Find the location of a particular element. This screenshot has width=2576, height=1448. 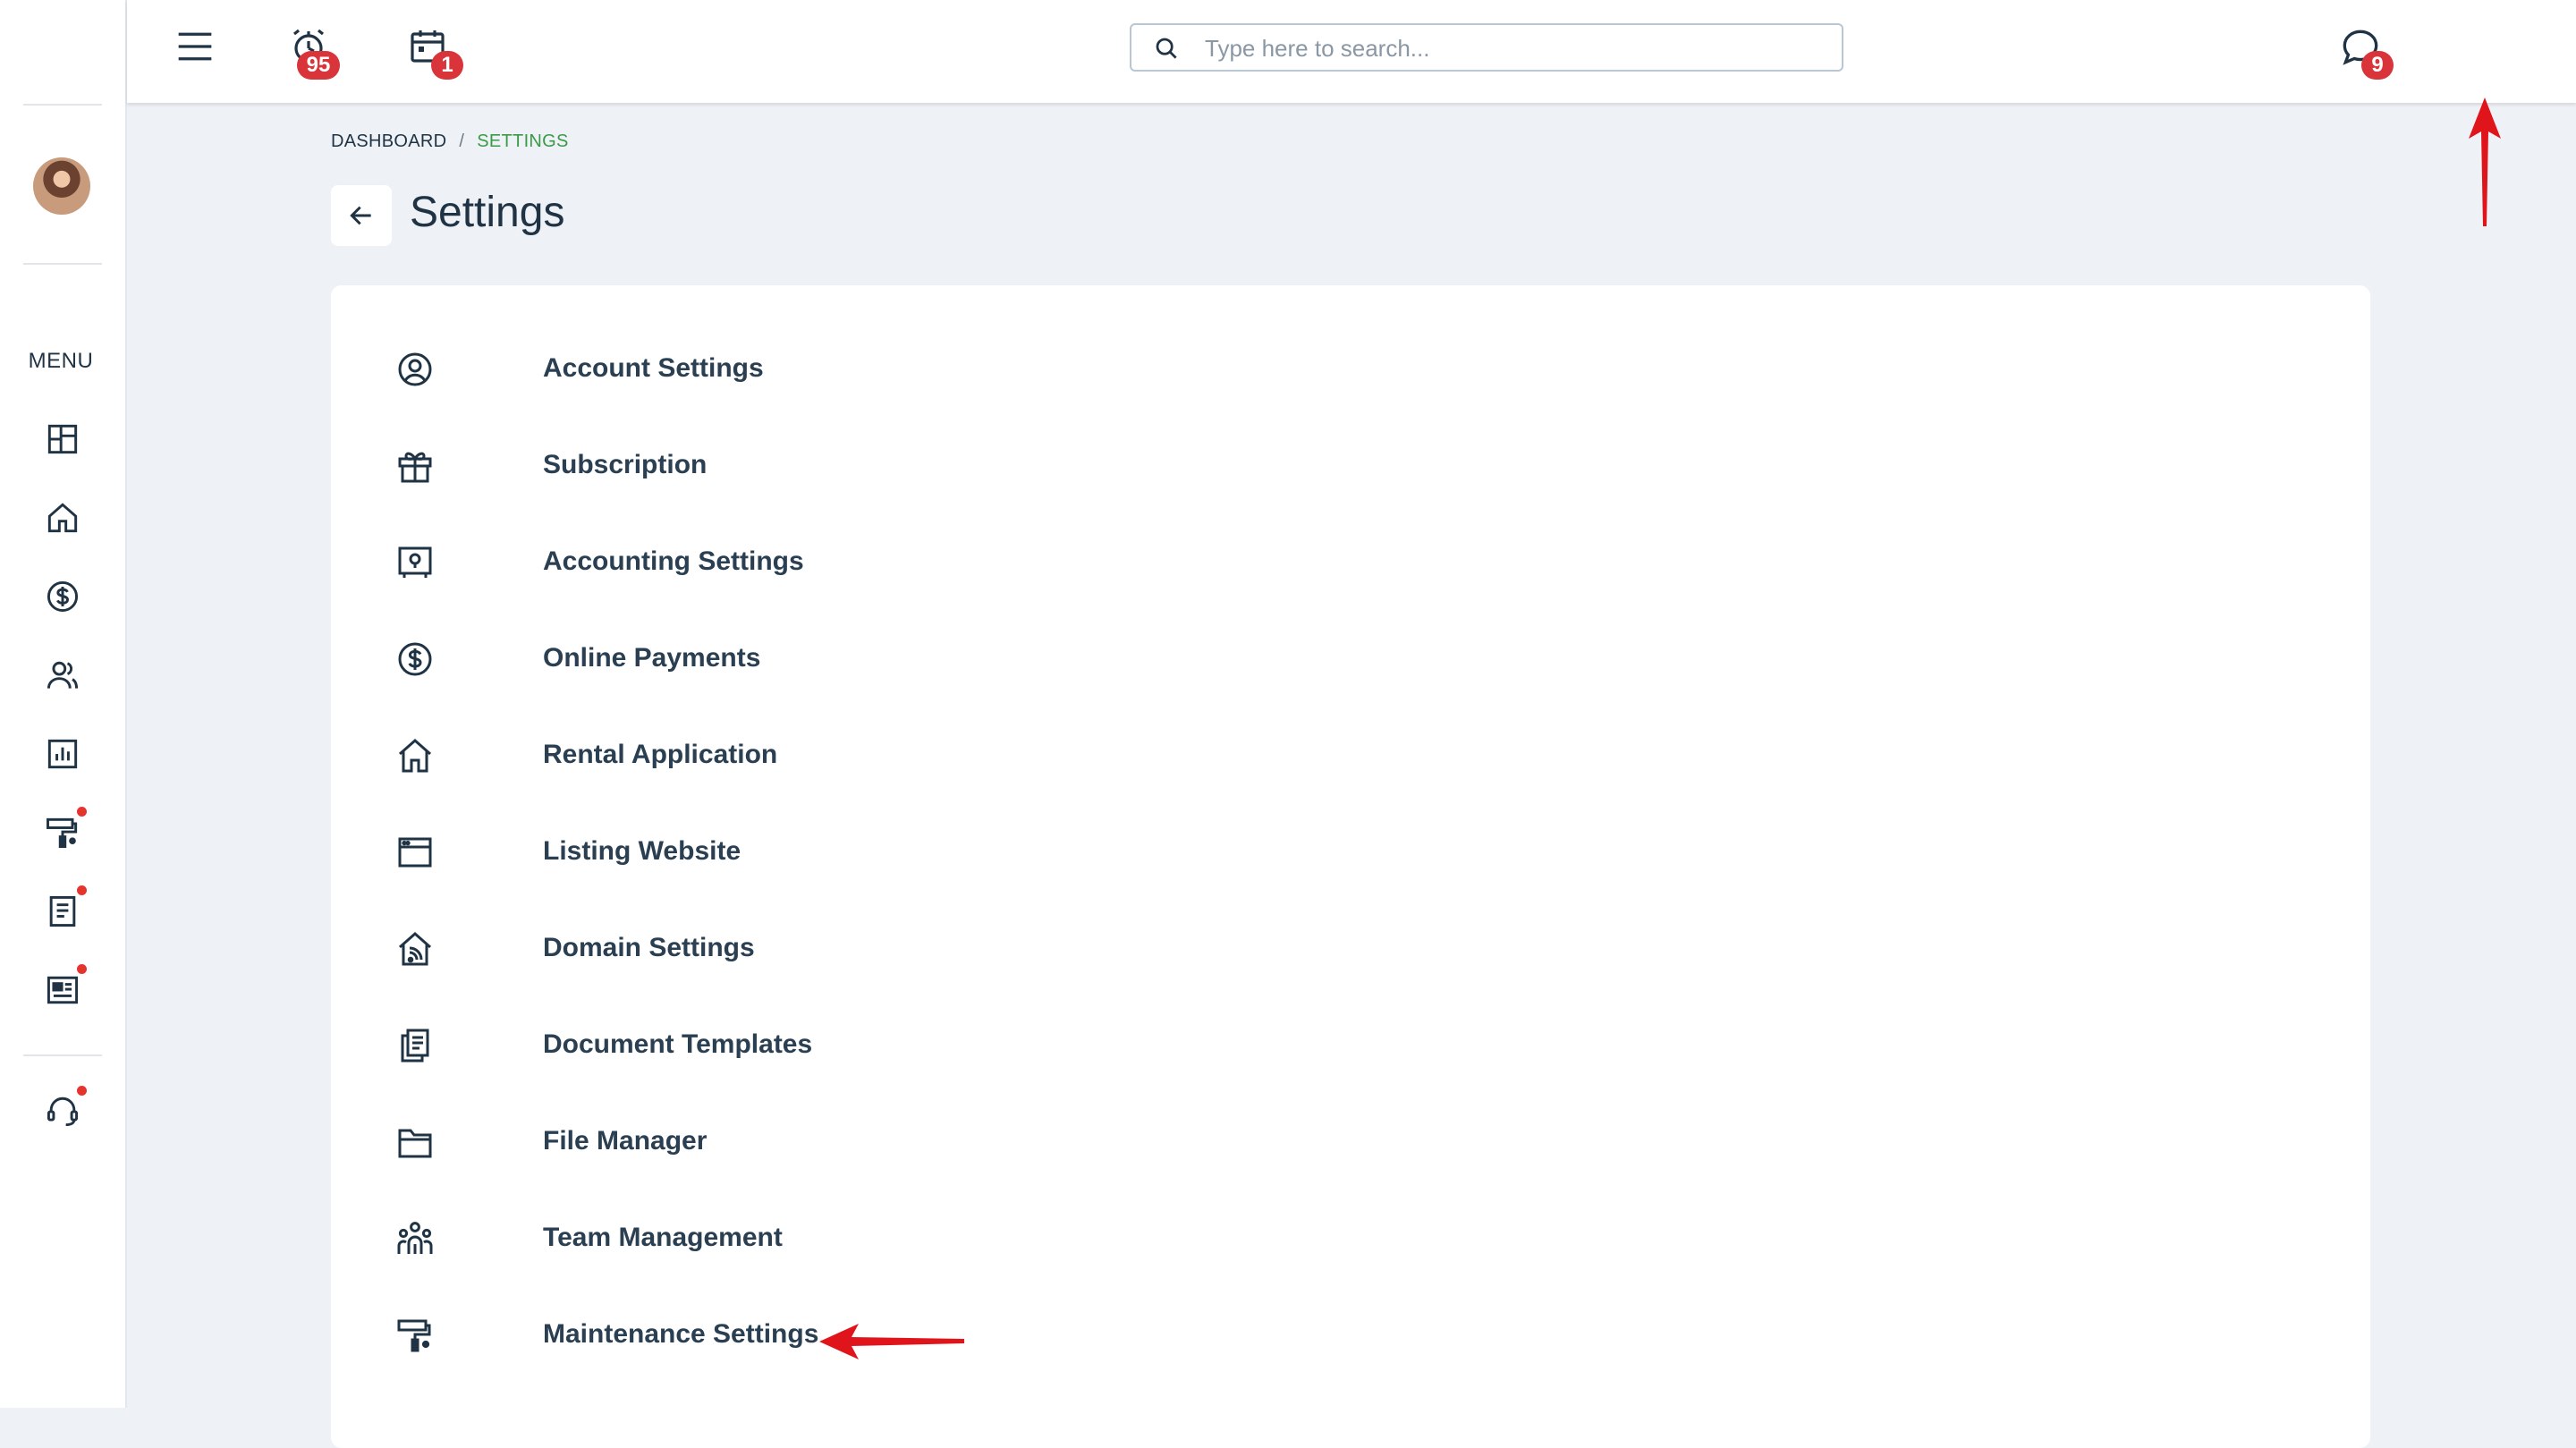

page-title: Settings is located at coordinates (487, 212).